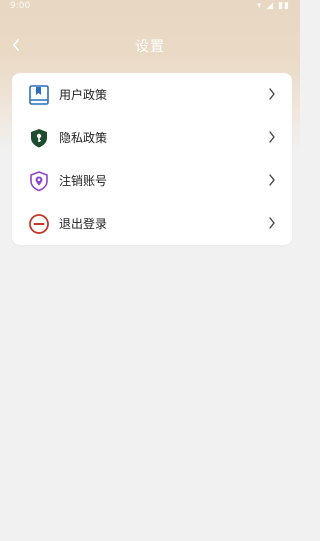 The height and width of the screenshot is (541, 320). What do you see at coordinates (39, 138) in the screenshot?
I see `shield-lock-icon` at bounding box center [39, 138].